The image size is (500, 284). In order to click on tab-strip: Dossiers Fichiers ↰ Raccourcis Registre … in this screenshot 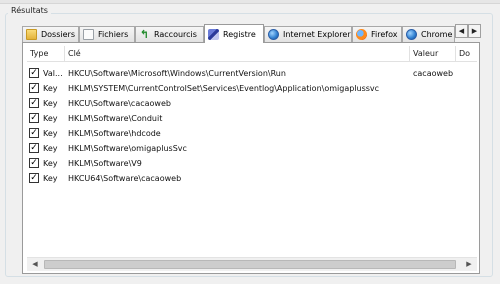, I will do `click(251, 33)`.